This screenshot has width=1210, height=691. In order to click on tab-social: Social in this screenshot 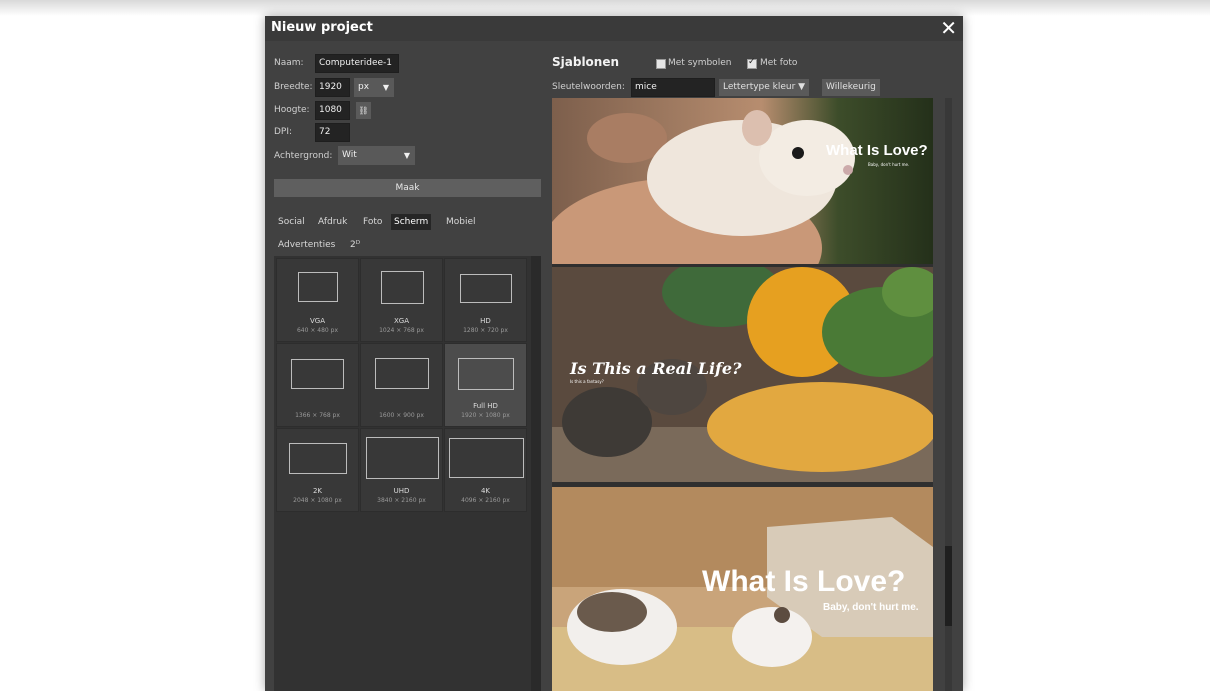, I will do `click(291, 222)`.